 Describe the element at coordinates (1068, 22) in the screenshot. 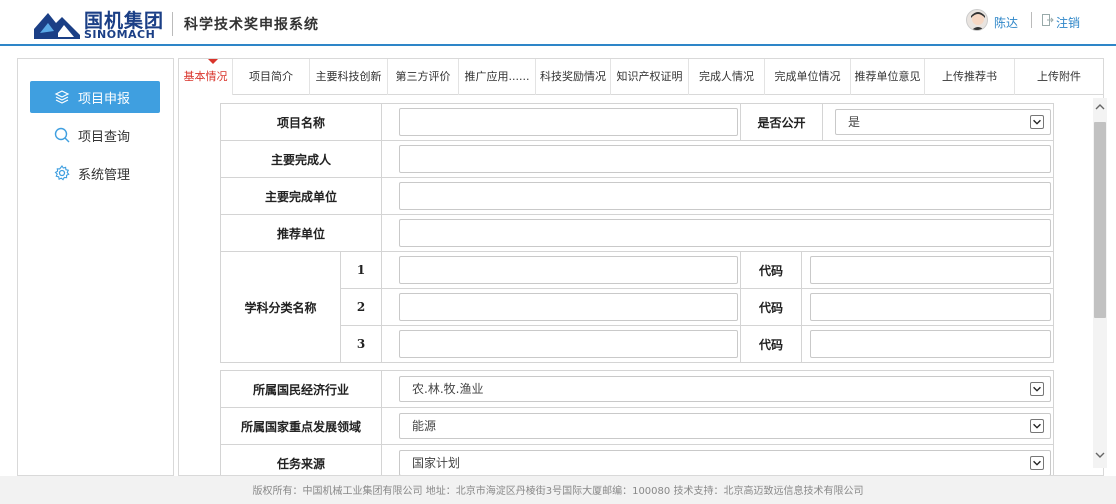

I see `logout-link: 注销` at that location.